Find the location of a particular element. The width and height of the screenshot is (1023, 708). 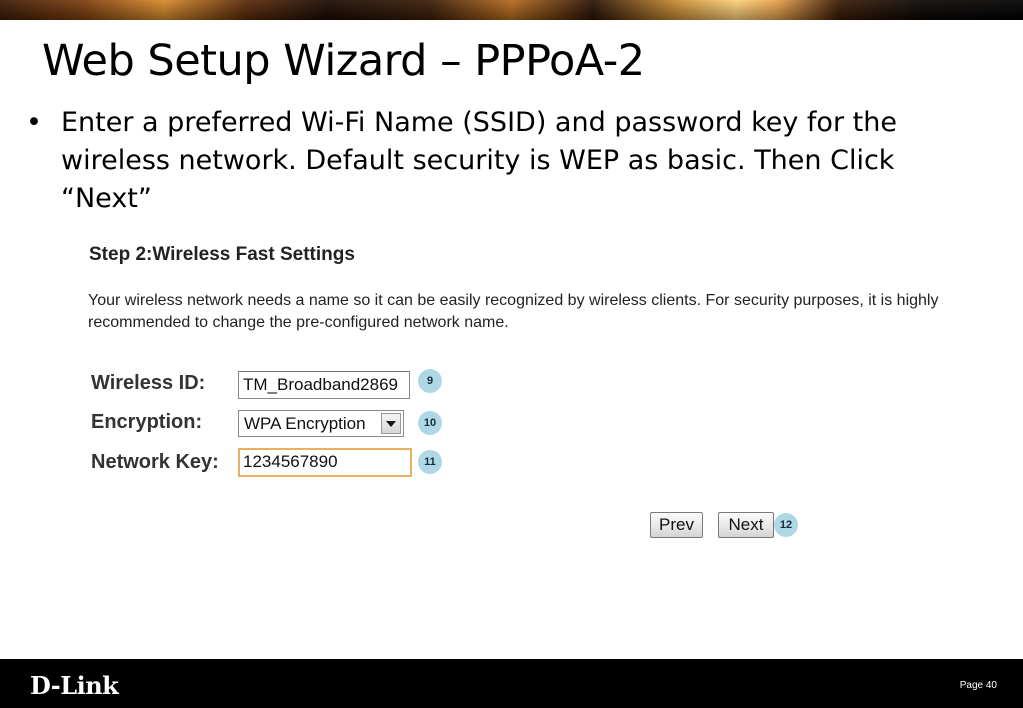

wireless-id-input: TM_Broadband2869 is located at coordinates (324, 385).